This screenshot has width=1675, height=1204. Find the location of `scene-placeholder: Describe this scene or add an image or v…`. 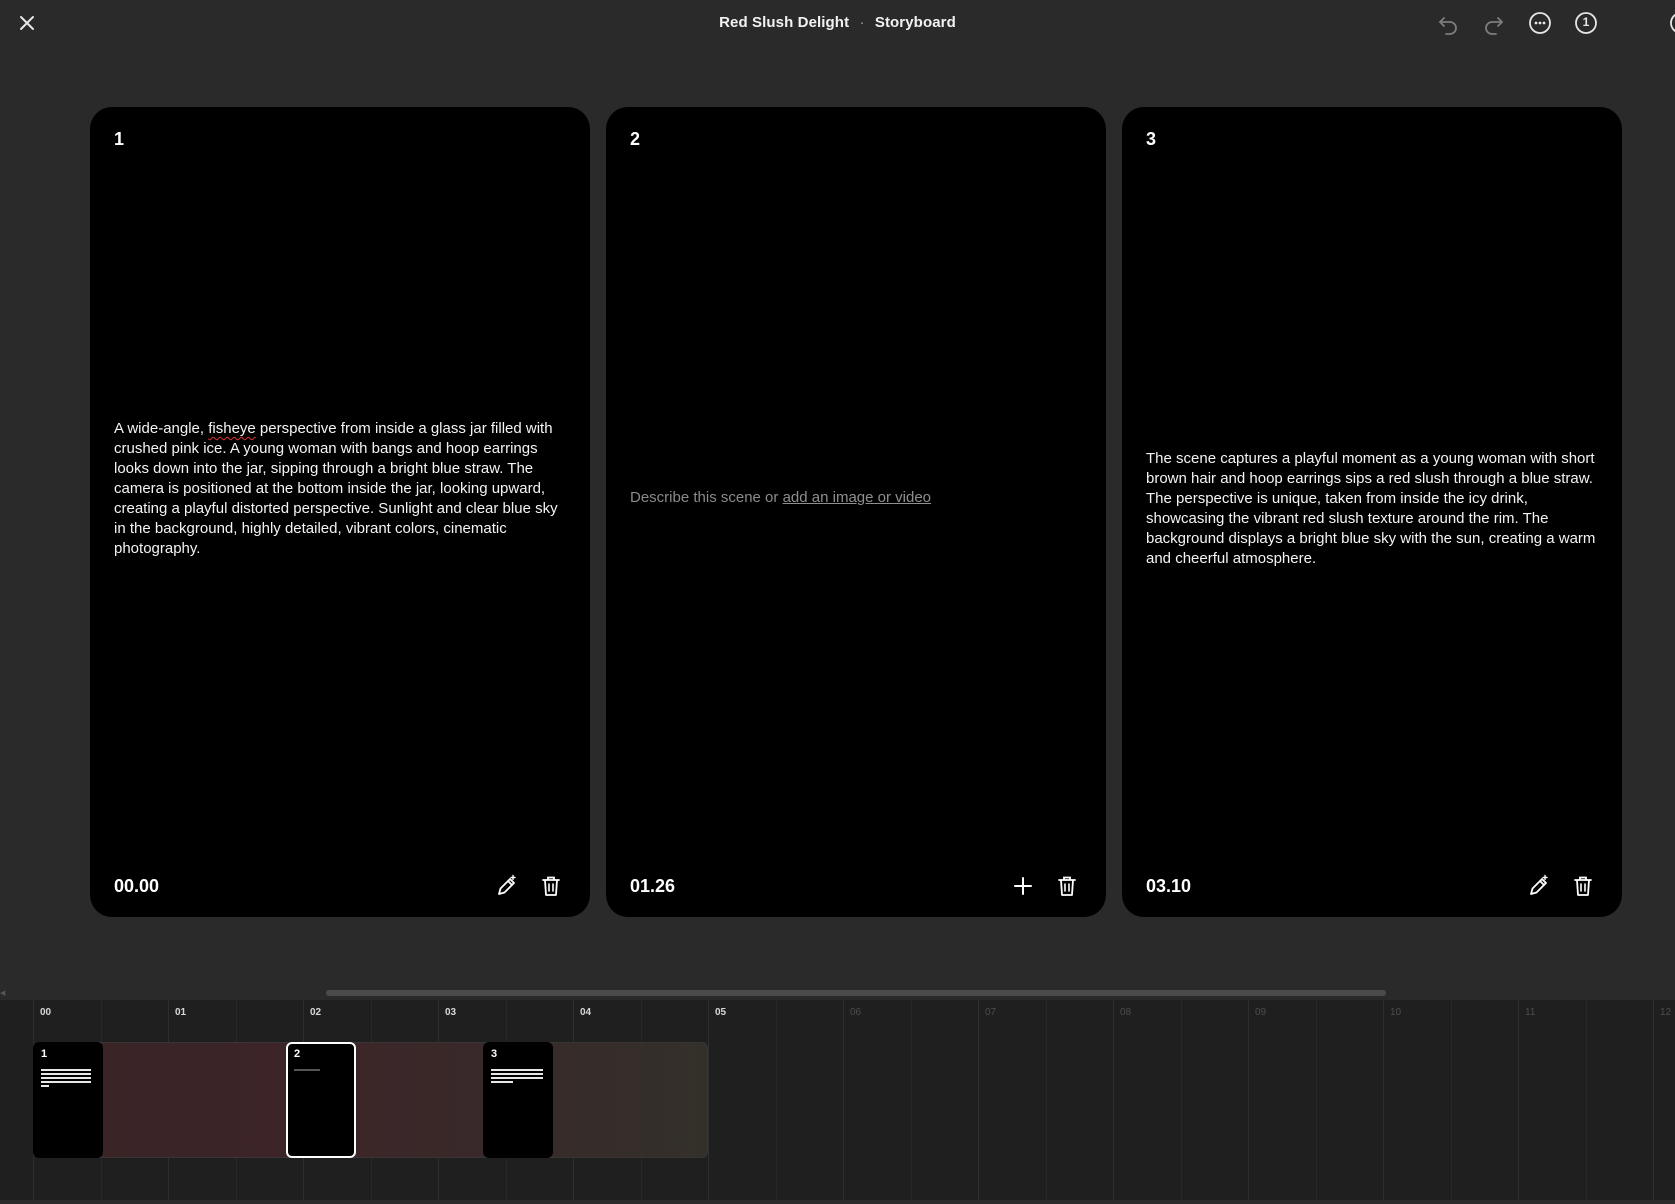

scene-placeholder: Describe this scene or add an image or v… is located at coordinates (780, 497).